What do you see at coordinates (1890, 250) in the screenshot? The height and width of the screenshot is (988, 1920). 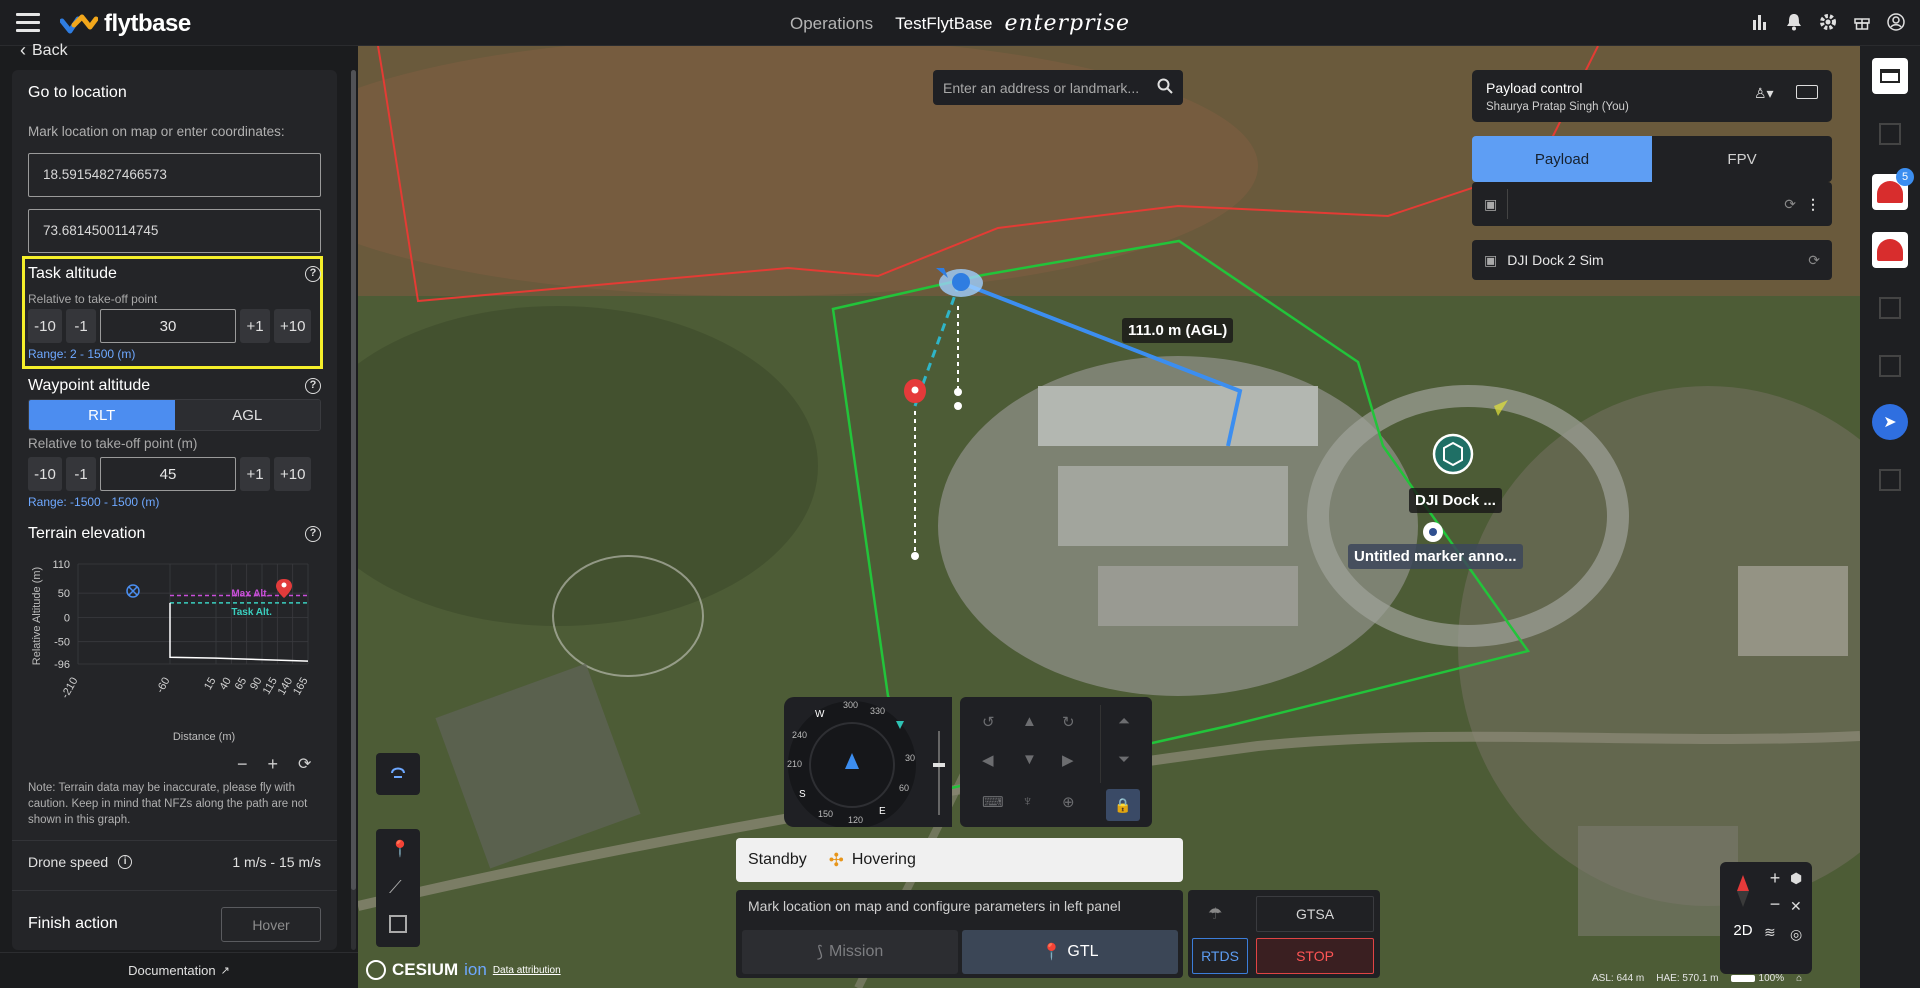 I see `dock-alert-icon` at bounding box center [1890, 250].